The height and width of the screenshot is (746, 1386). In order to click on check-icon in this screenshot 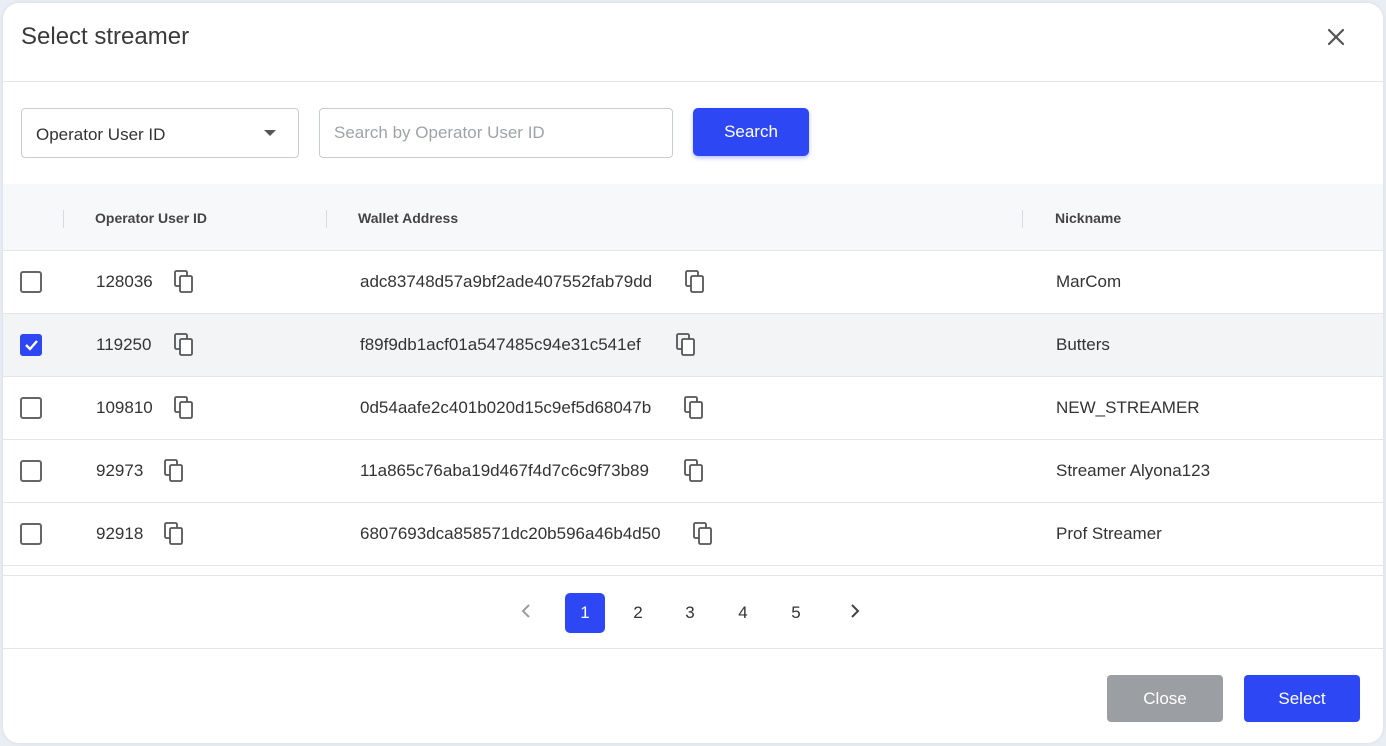, I will do `click(31, 345)`.